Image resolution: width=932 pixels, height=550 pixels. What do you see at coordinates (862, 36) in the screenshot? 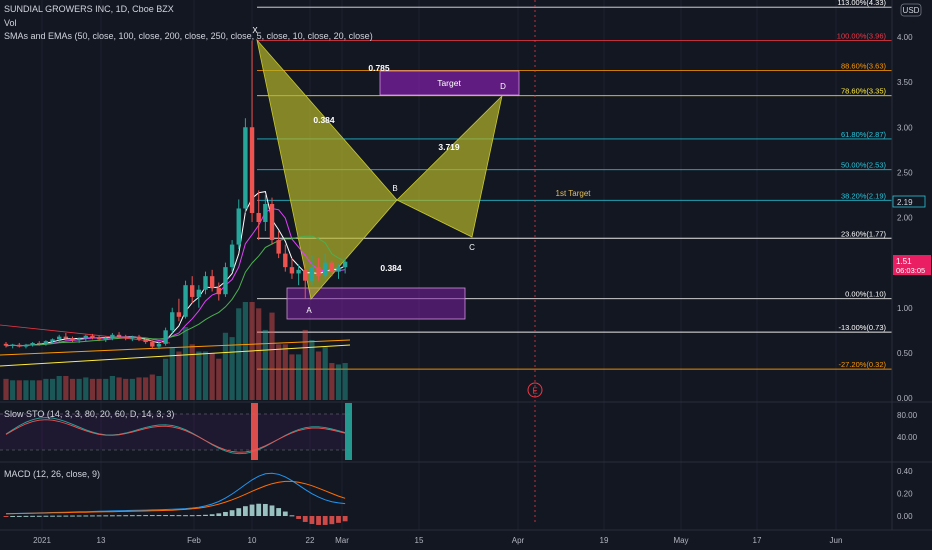
I see `fib-label-1: 100.00%(3.96)` at bounding box center [862, 36].